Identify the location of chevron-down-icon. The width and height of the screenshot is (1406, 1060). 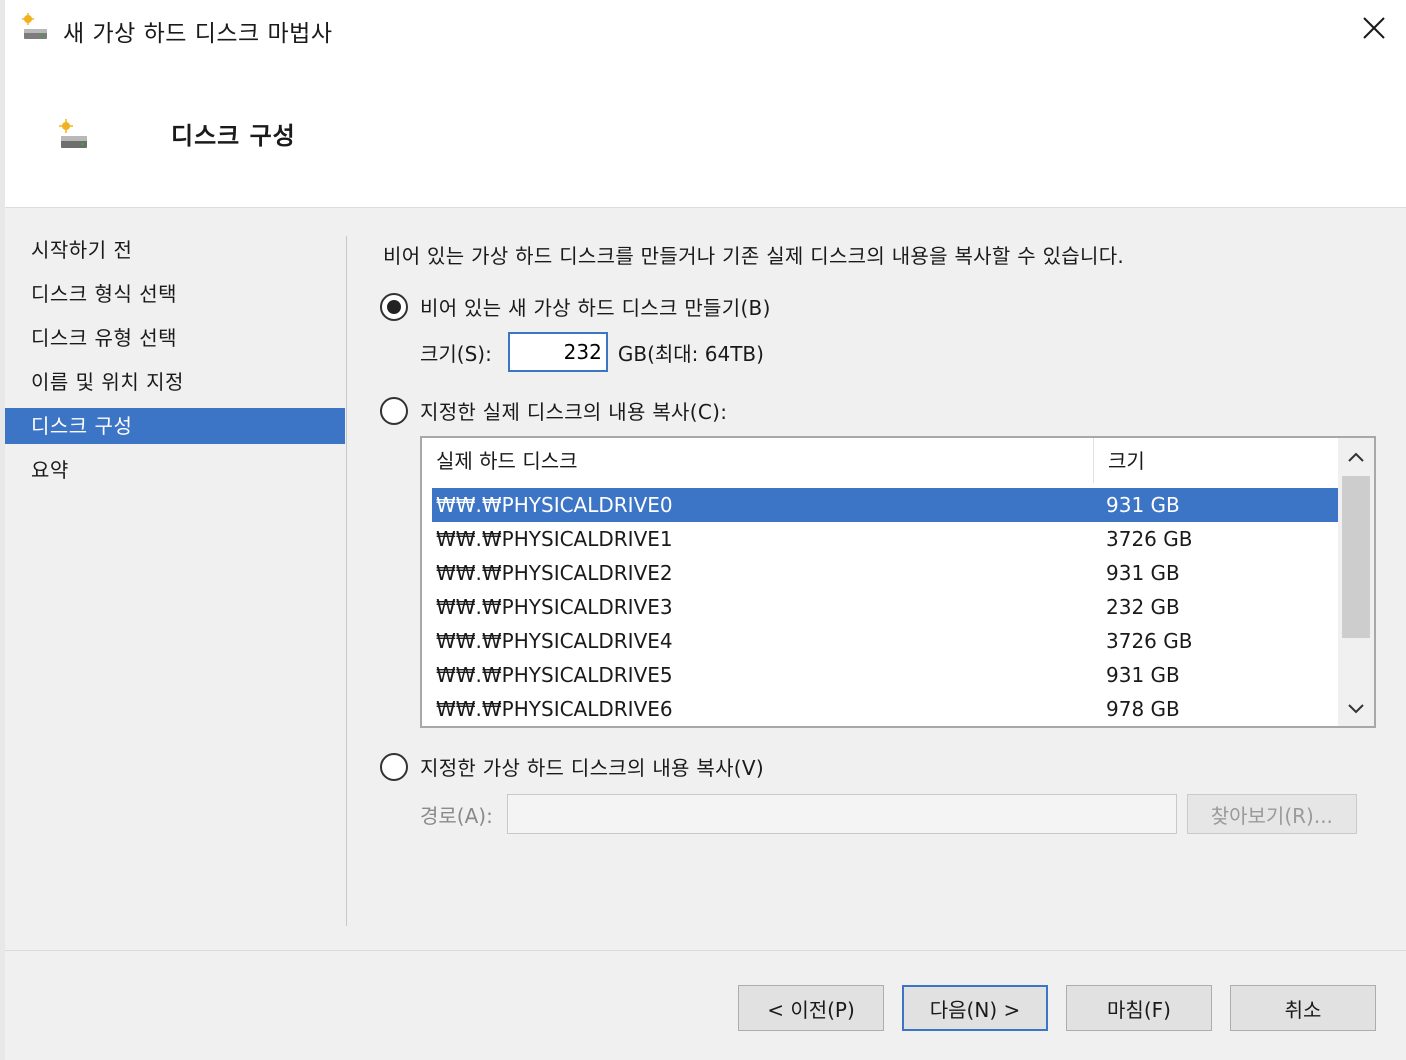
(1356, 708).